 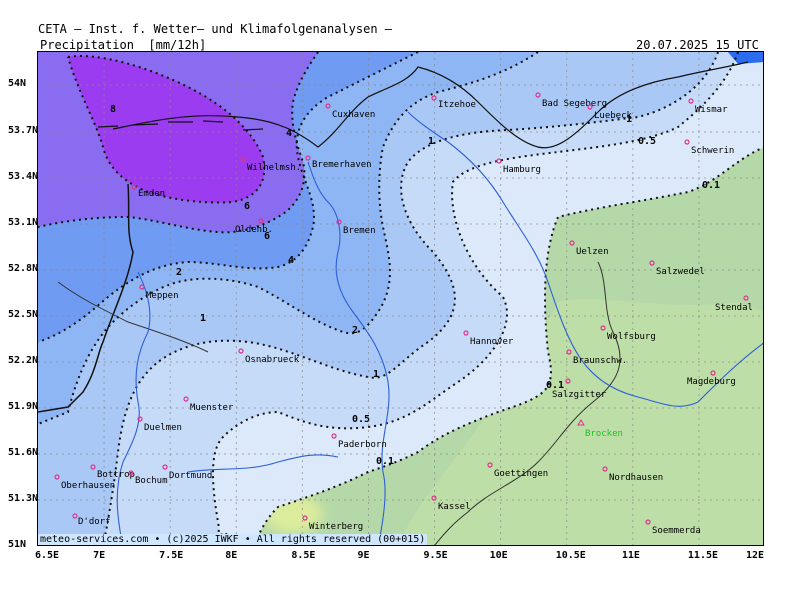 I want to click on latitude-tick-label: 53.1N, so click(x=23, y=222).